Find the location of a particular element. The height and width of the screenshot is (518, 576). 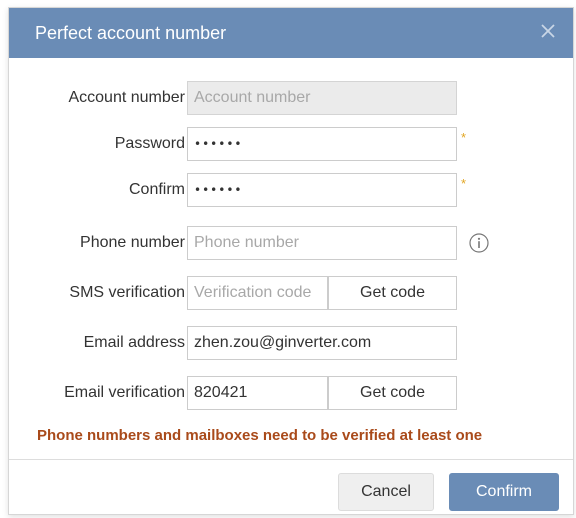

email-address-row: Email address is located at coordinates (291, 343).